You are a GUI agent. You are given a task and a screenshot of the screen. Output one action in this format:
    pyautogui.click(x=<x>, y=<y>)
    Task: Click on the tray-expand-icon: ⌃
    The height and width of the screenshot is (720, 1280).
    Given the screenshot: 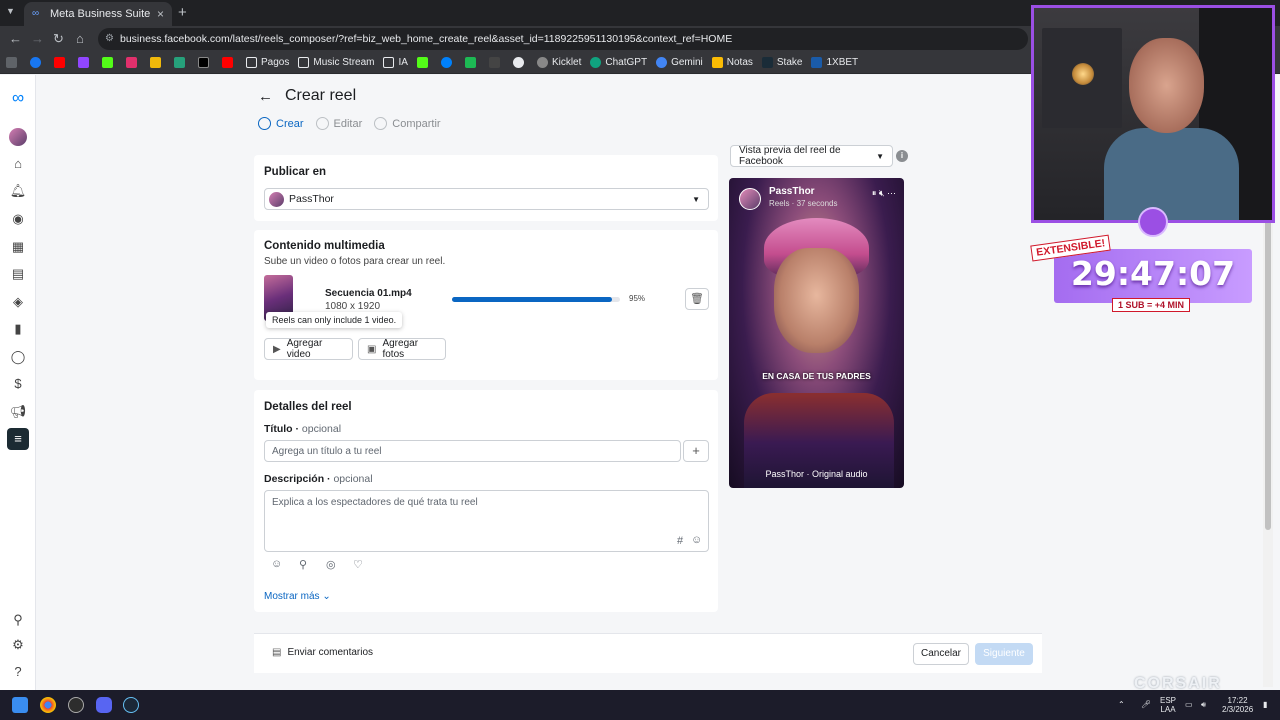 What is the action you would take?
    pyautogui.click(x=1121, y=704)
    